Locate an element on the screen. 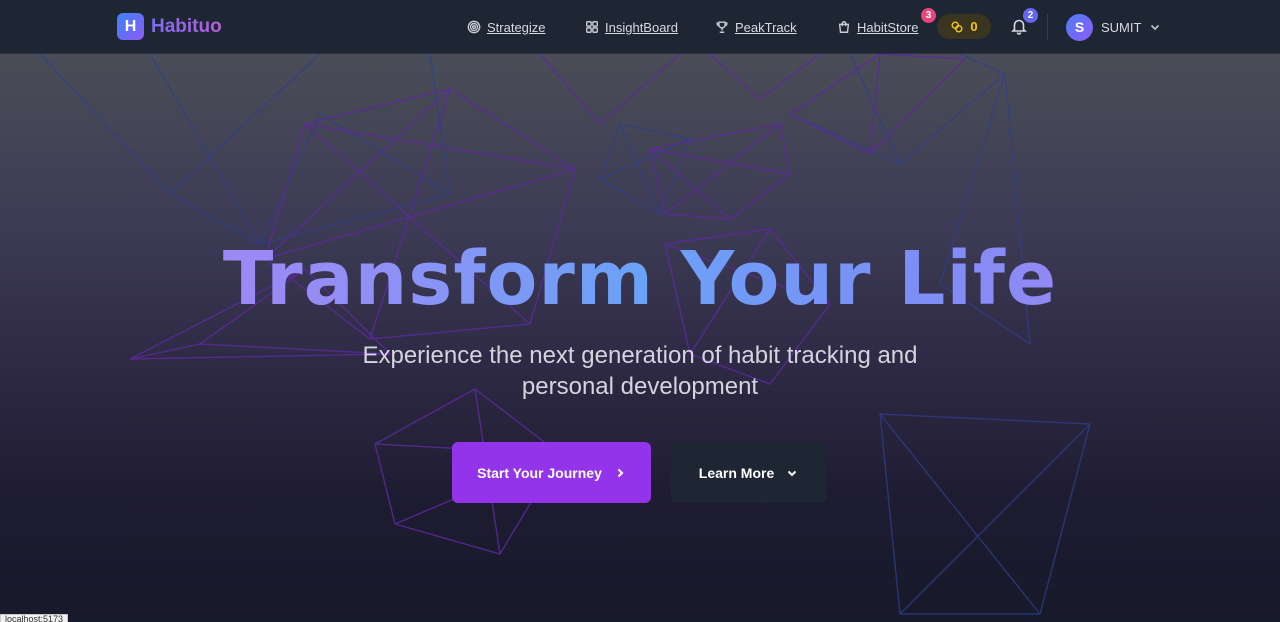 This screenshot has height=622, width=1280. nav-link-label: InsightBoard is located at coordinates (641, 27).